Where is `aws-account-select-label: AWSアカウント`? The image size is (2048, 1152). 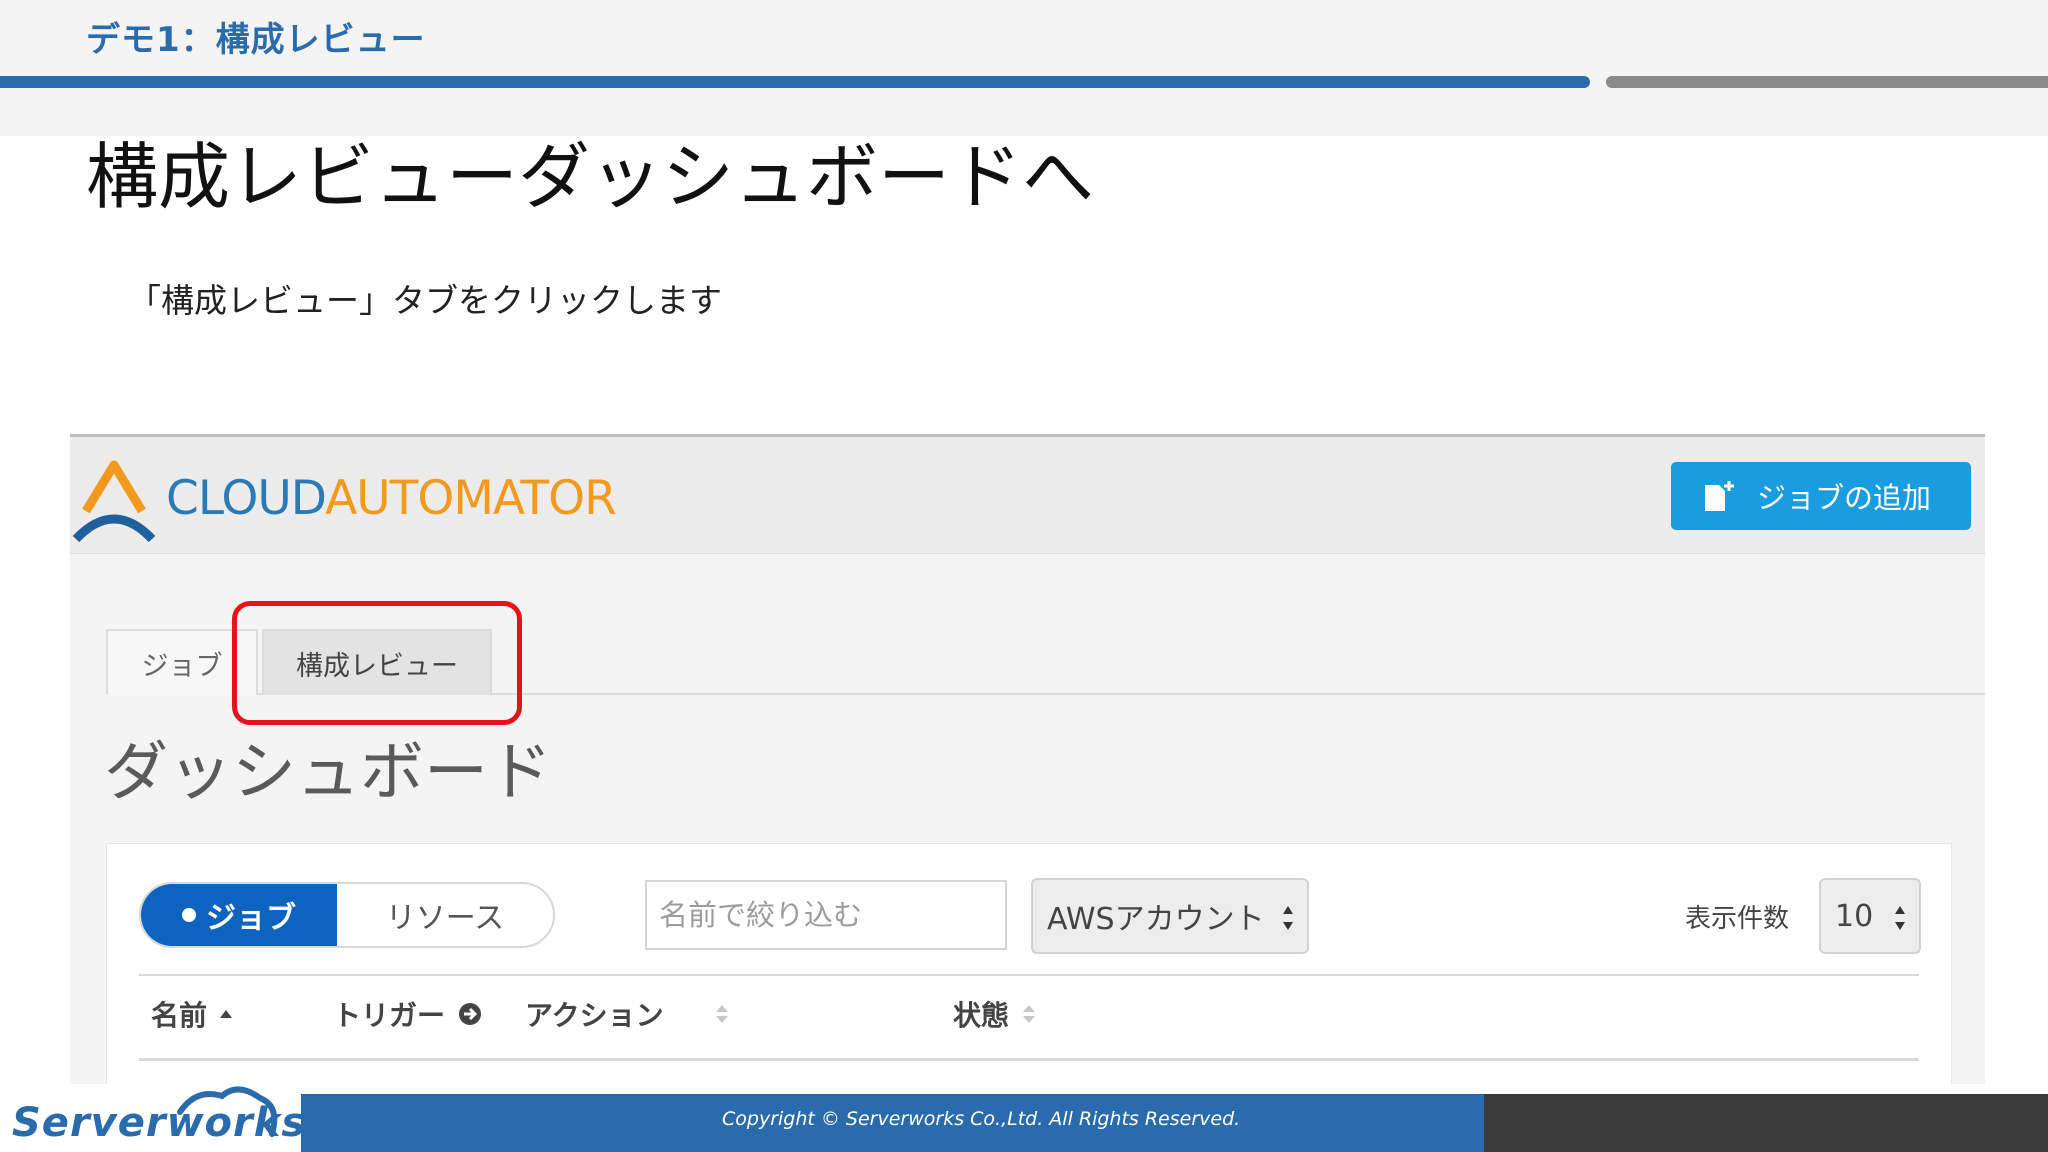 aws-account-select-label: AWSアカウント is located at coordinates (1156, 919).